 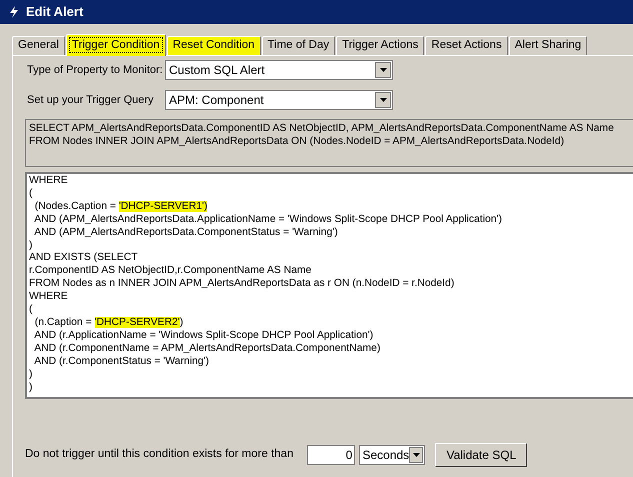 I want to click on tab: Reset Actions, so click(x=466, y=45).